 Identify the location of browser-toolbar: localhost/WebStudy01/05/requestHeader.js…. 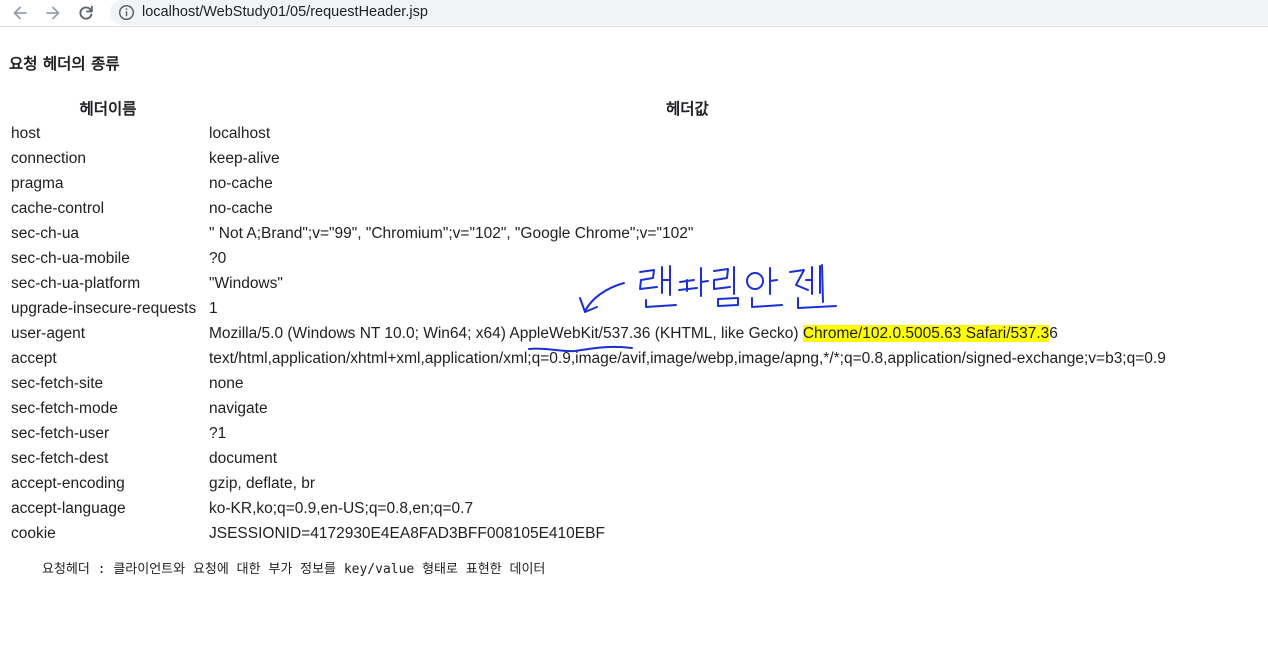
(634, 13).